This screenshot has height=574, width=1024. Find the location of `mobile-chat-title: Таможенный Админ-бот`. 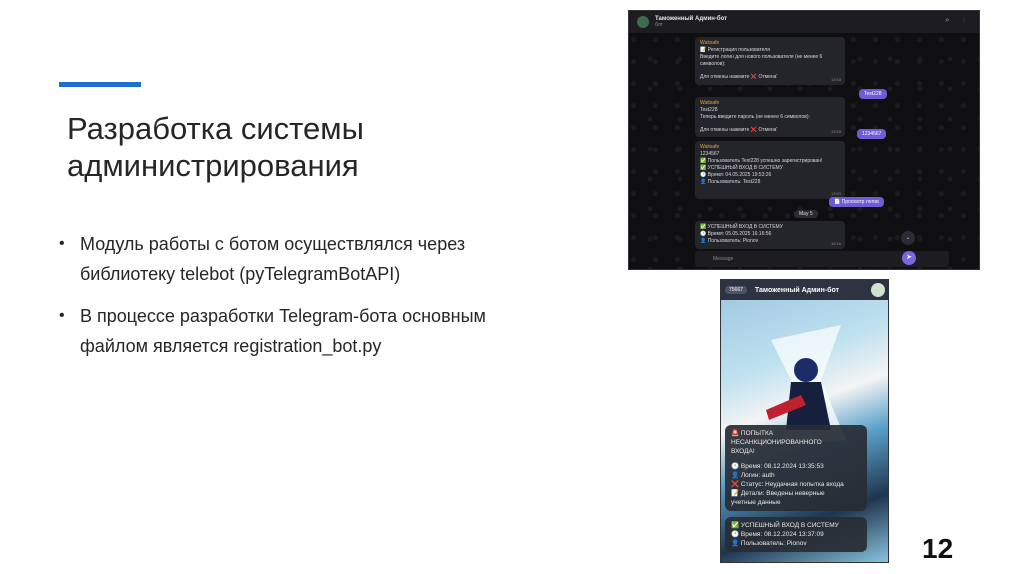

mobile-chat-title: Таможенный Админ-бот is located at coordinates (797, 290).